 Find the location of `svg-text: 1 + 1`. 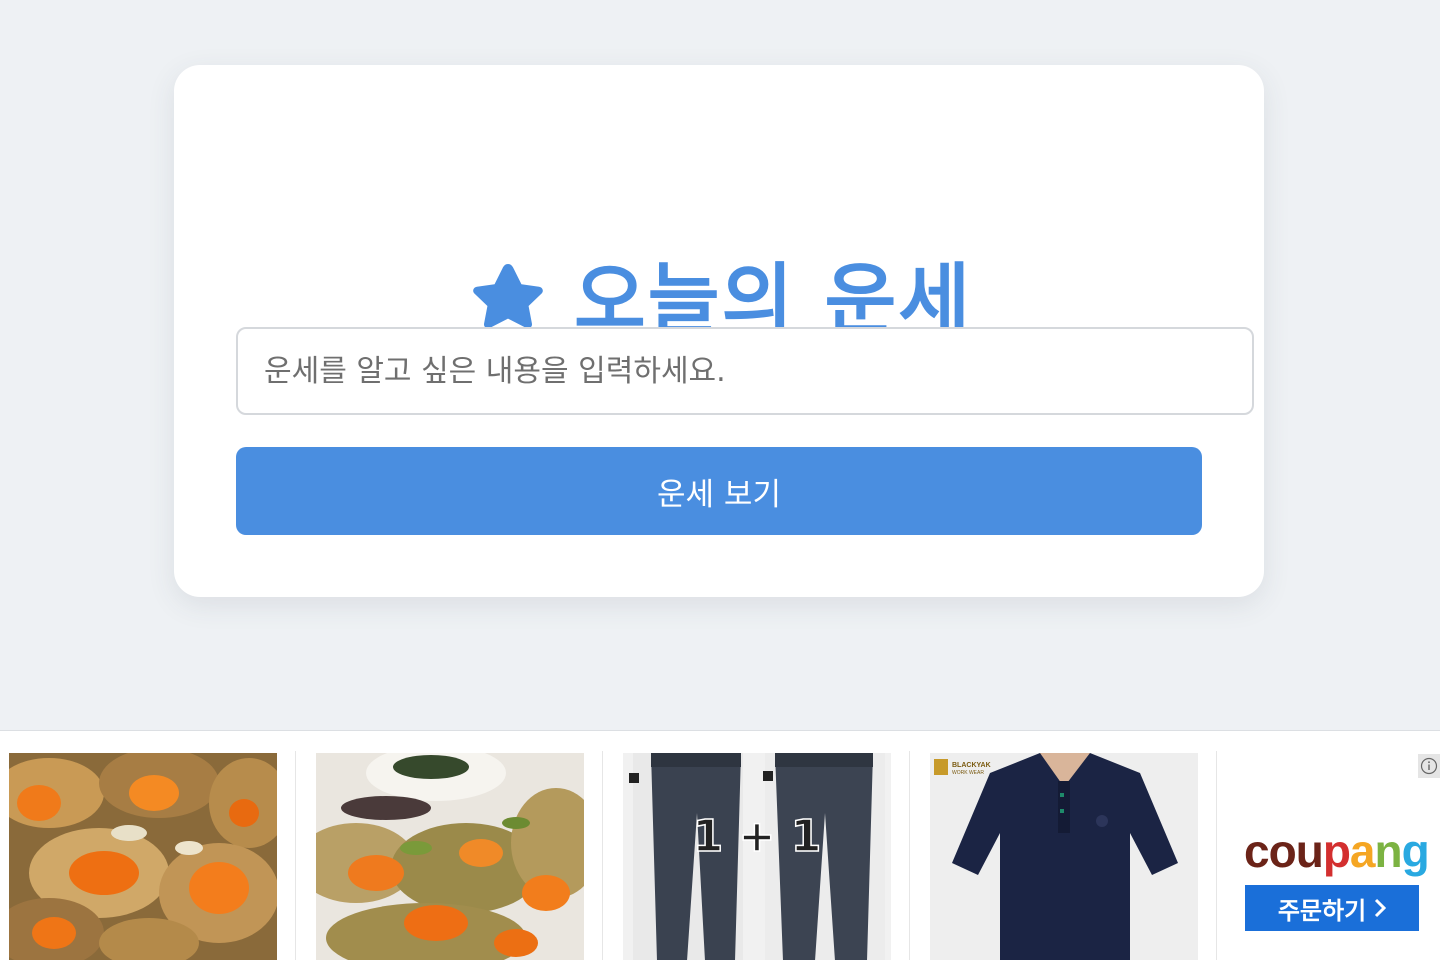

svg-text: 1 + 1 is located at coordinates (757, 836).